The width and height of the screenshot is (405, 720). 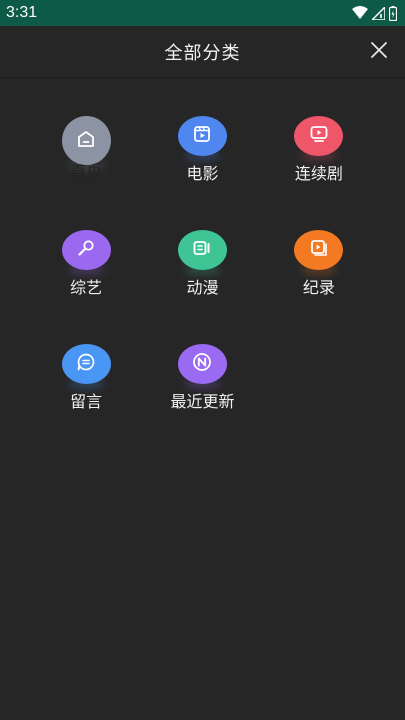 I want to click on category-home: 首页, so click(x=86, y=150).